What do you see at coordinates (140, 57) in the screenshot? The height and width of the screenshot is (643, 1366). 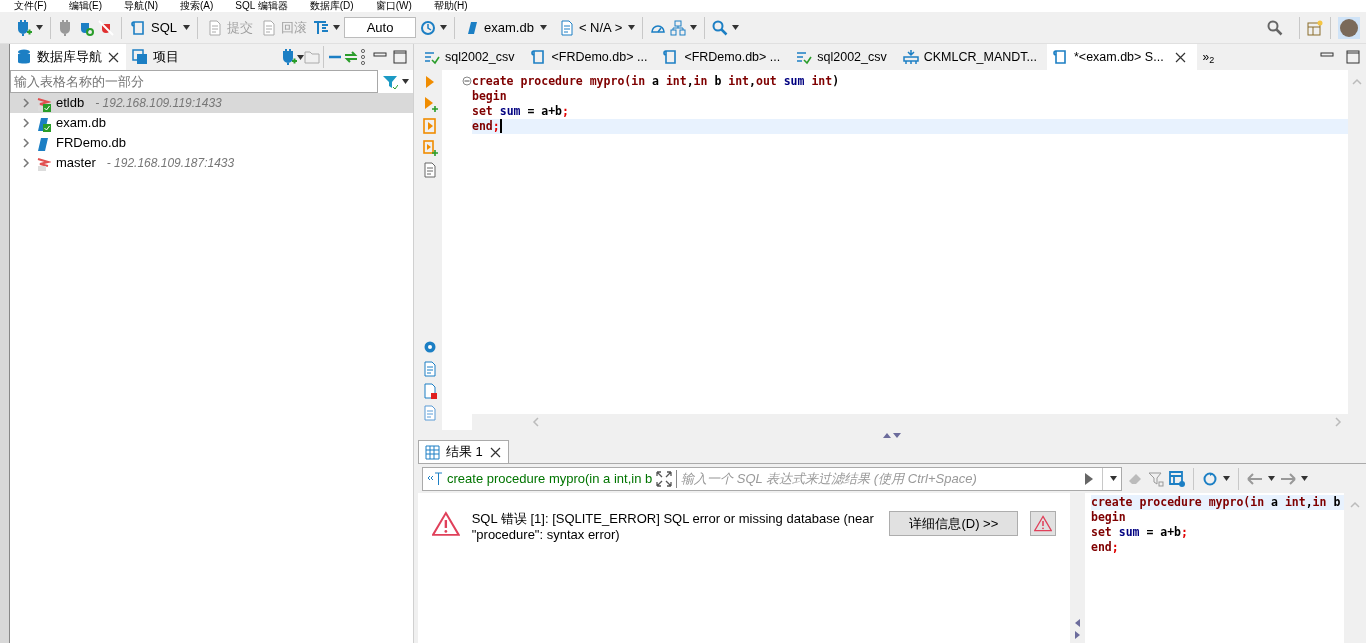 I see `project-icon` at bounding box center [140, 57].